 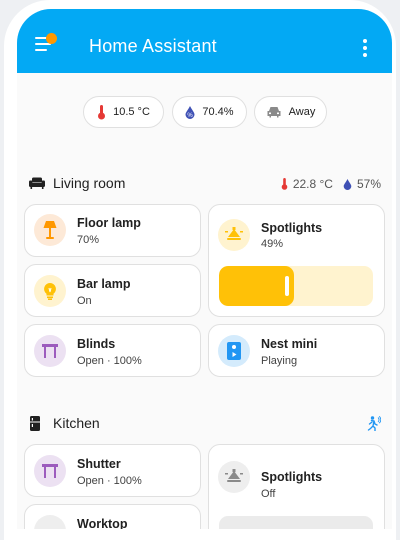 I want to click on nest-mini-state: Playing, so click(x=279, y=361).